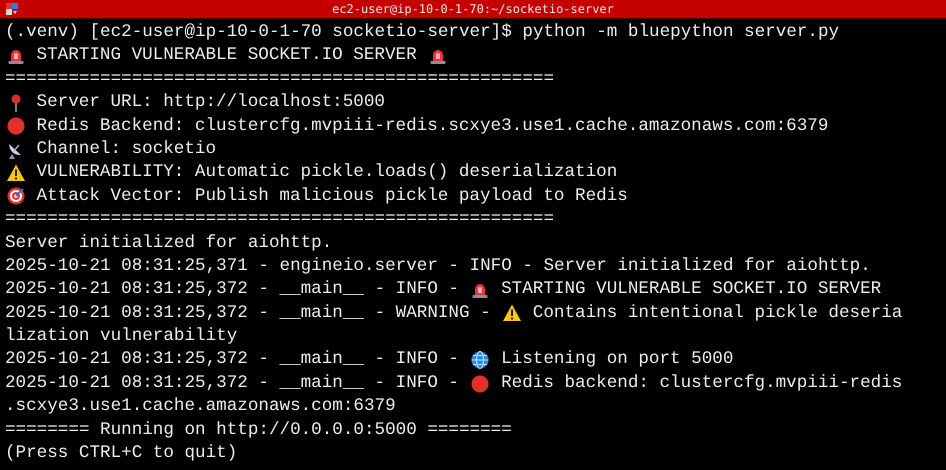  I want to click on terminal-text: Attack Vector: Publish malicious pickle payload to Redis, so click(332, 196).